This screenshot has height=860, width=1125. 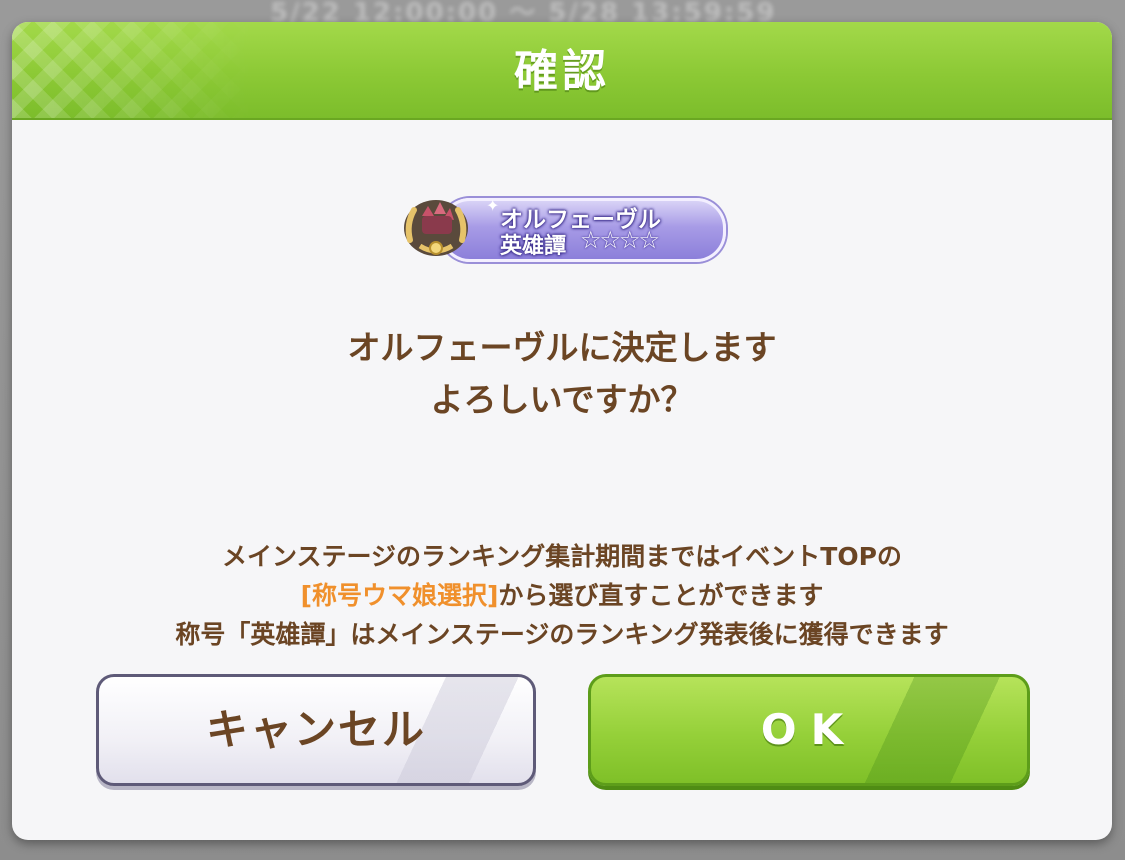 I want to click on note-line: [称号ウマ娘選択]から選び直すことができます, so click(x=562, y=595).